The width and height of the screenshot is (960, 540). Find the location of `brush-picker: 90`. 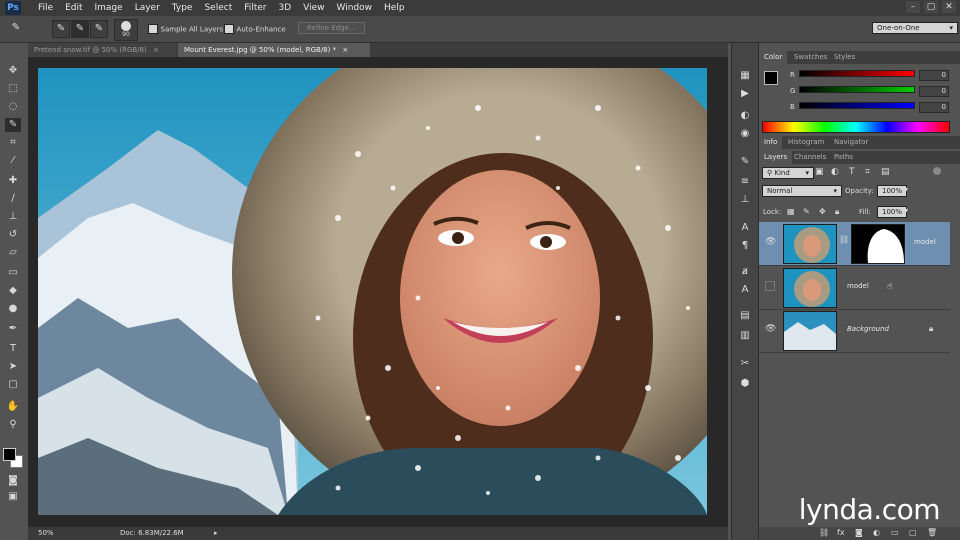

brush-picker: 90 is located at coordinates (126, 30).